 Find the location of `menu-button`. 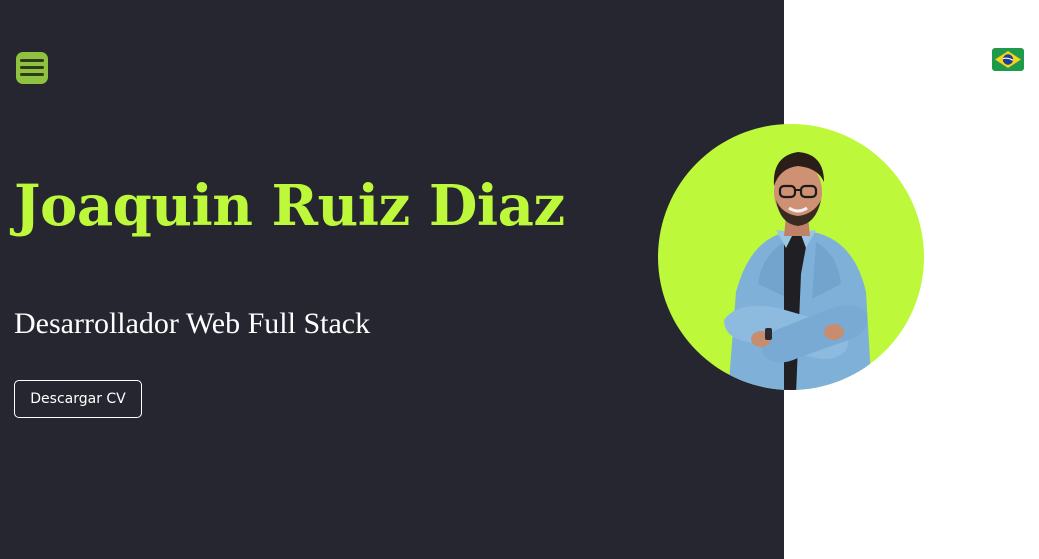

menu-button is located at coordinates (32, 68).